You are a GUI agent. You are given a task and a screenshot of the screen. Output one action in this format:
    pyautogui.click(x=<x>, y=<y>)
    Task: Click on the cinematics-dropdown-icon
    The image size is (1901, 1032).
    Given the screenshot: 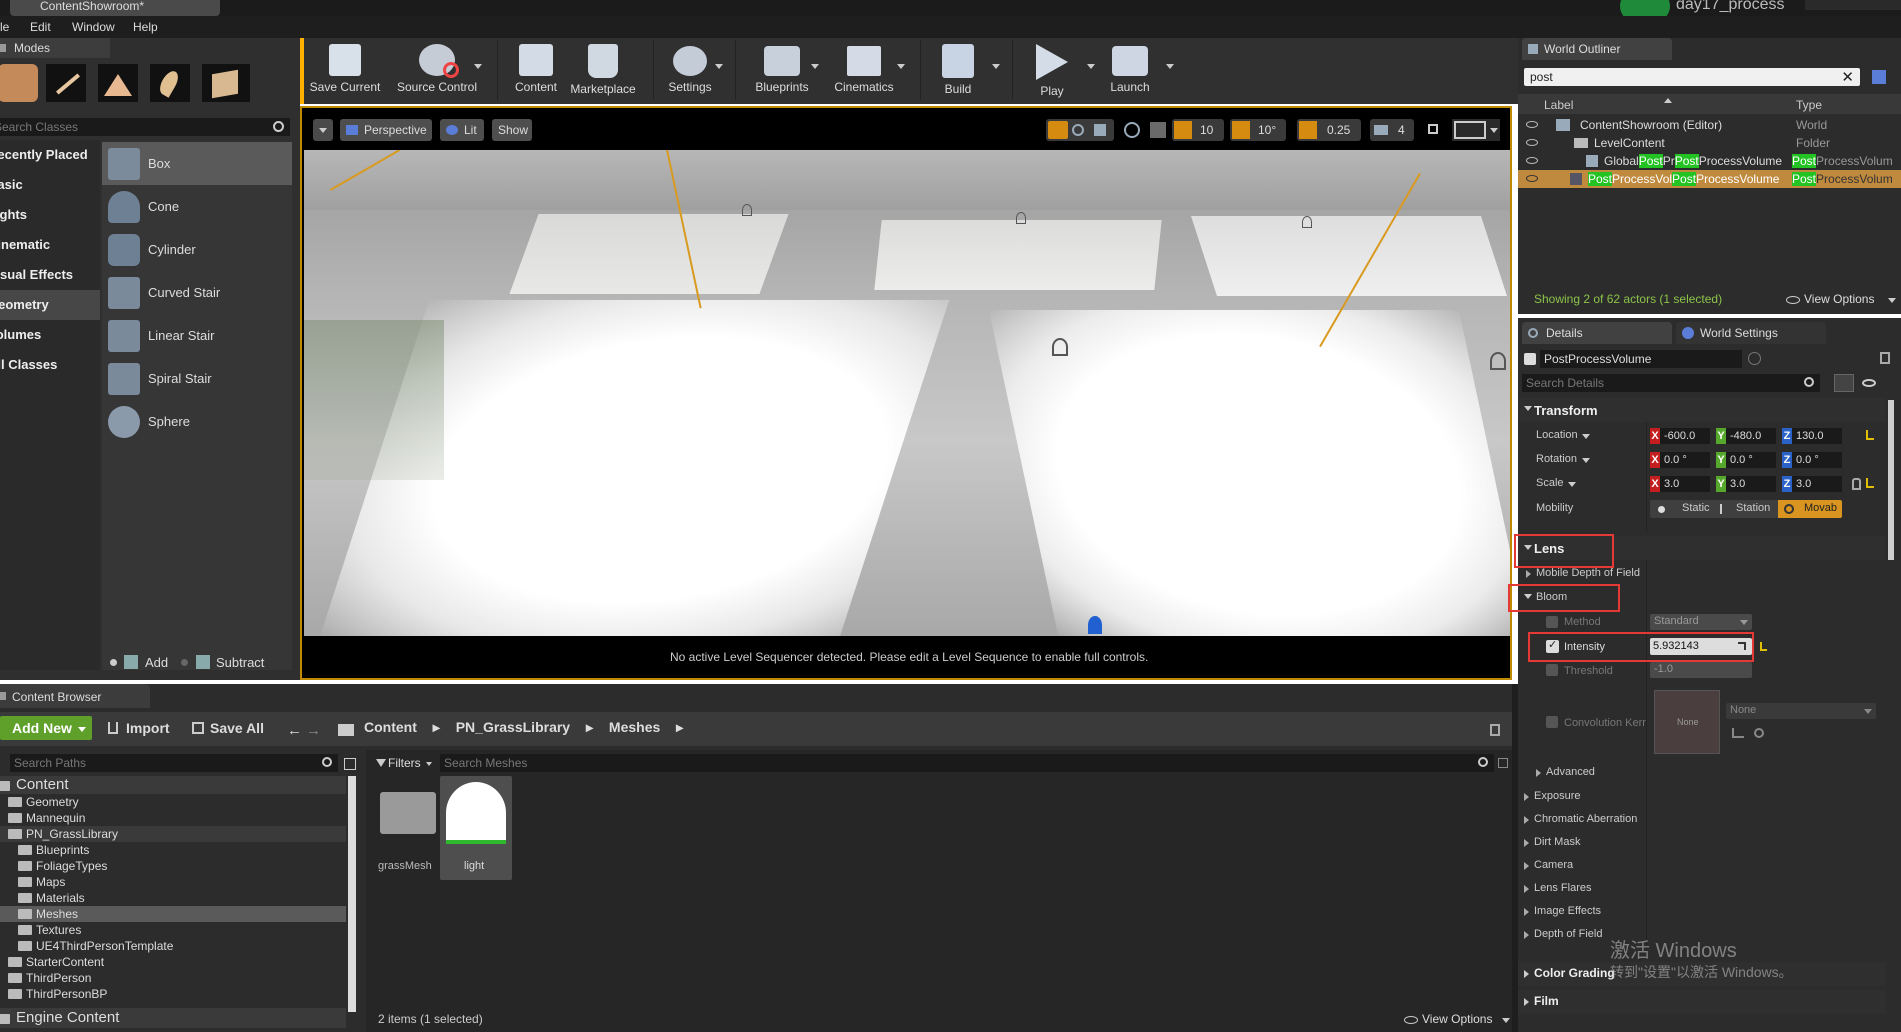 What is the action you would take?
    pyautogui.click(x=901, y=66)
    